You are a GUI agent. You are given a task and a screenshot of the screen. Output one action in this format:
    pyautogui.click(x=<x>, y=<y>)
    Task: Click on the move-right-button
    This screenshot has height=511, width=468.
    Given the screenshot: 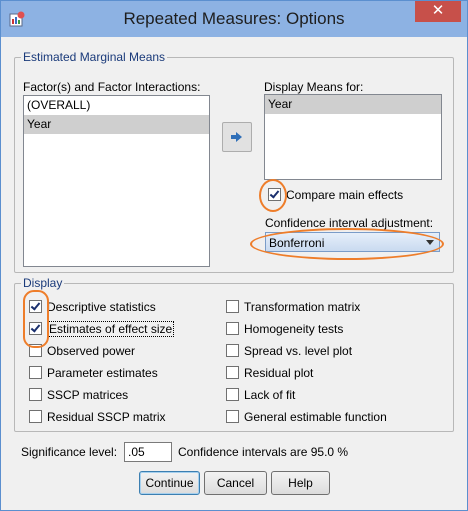 What is the action you would take?
    pyautogui.click(x=237, y=137)
    